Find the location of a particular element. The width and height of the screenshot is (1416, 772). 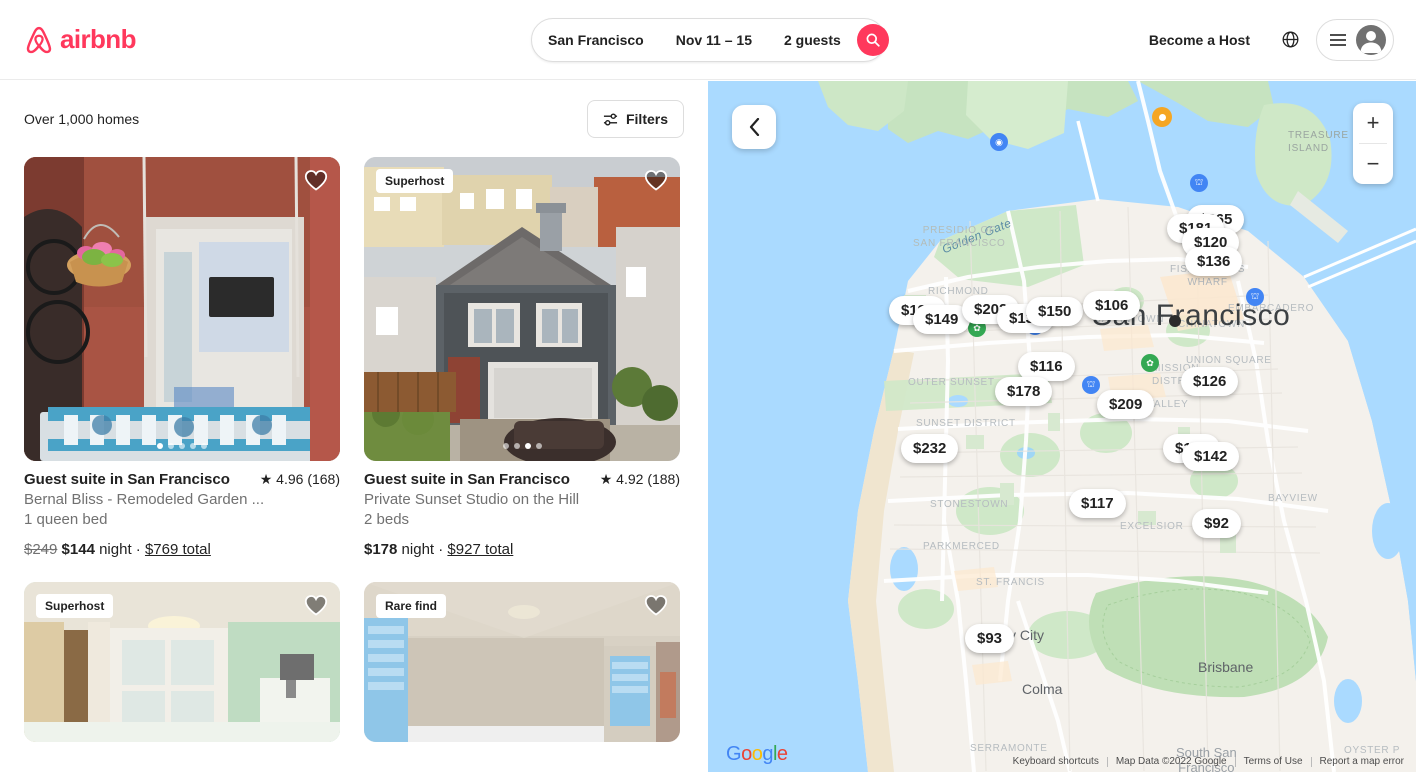

search-submit-button is located at coordinates (872, 40).